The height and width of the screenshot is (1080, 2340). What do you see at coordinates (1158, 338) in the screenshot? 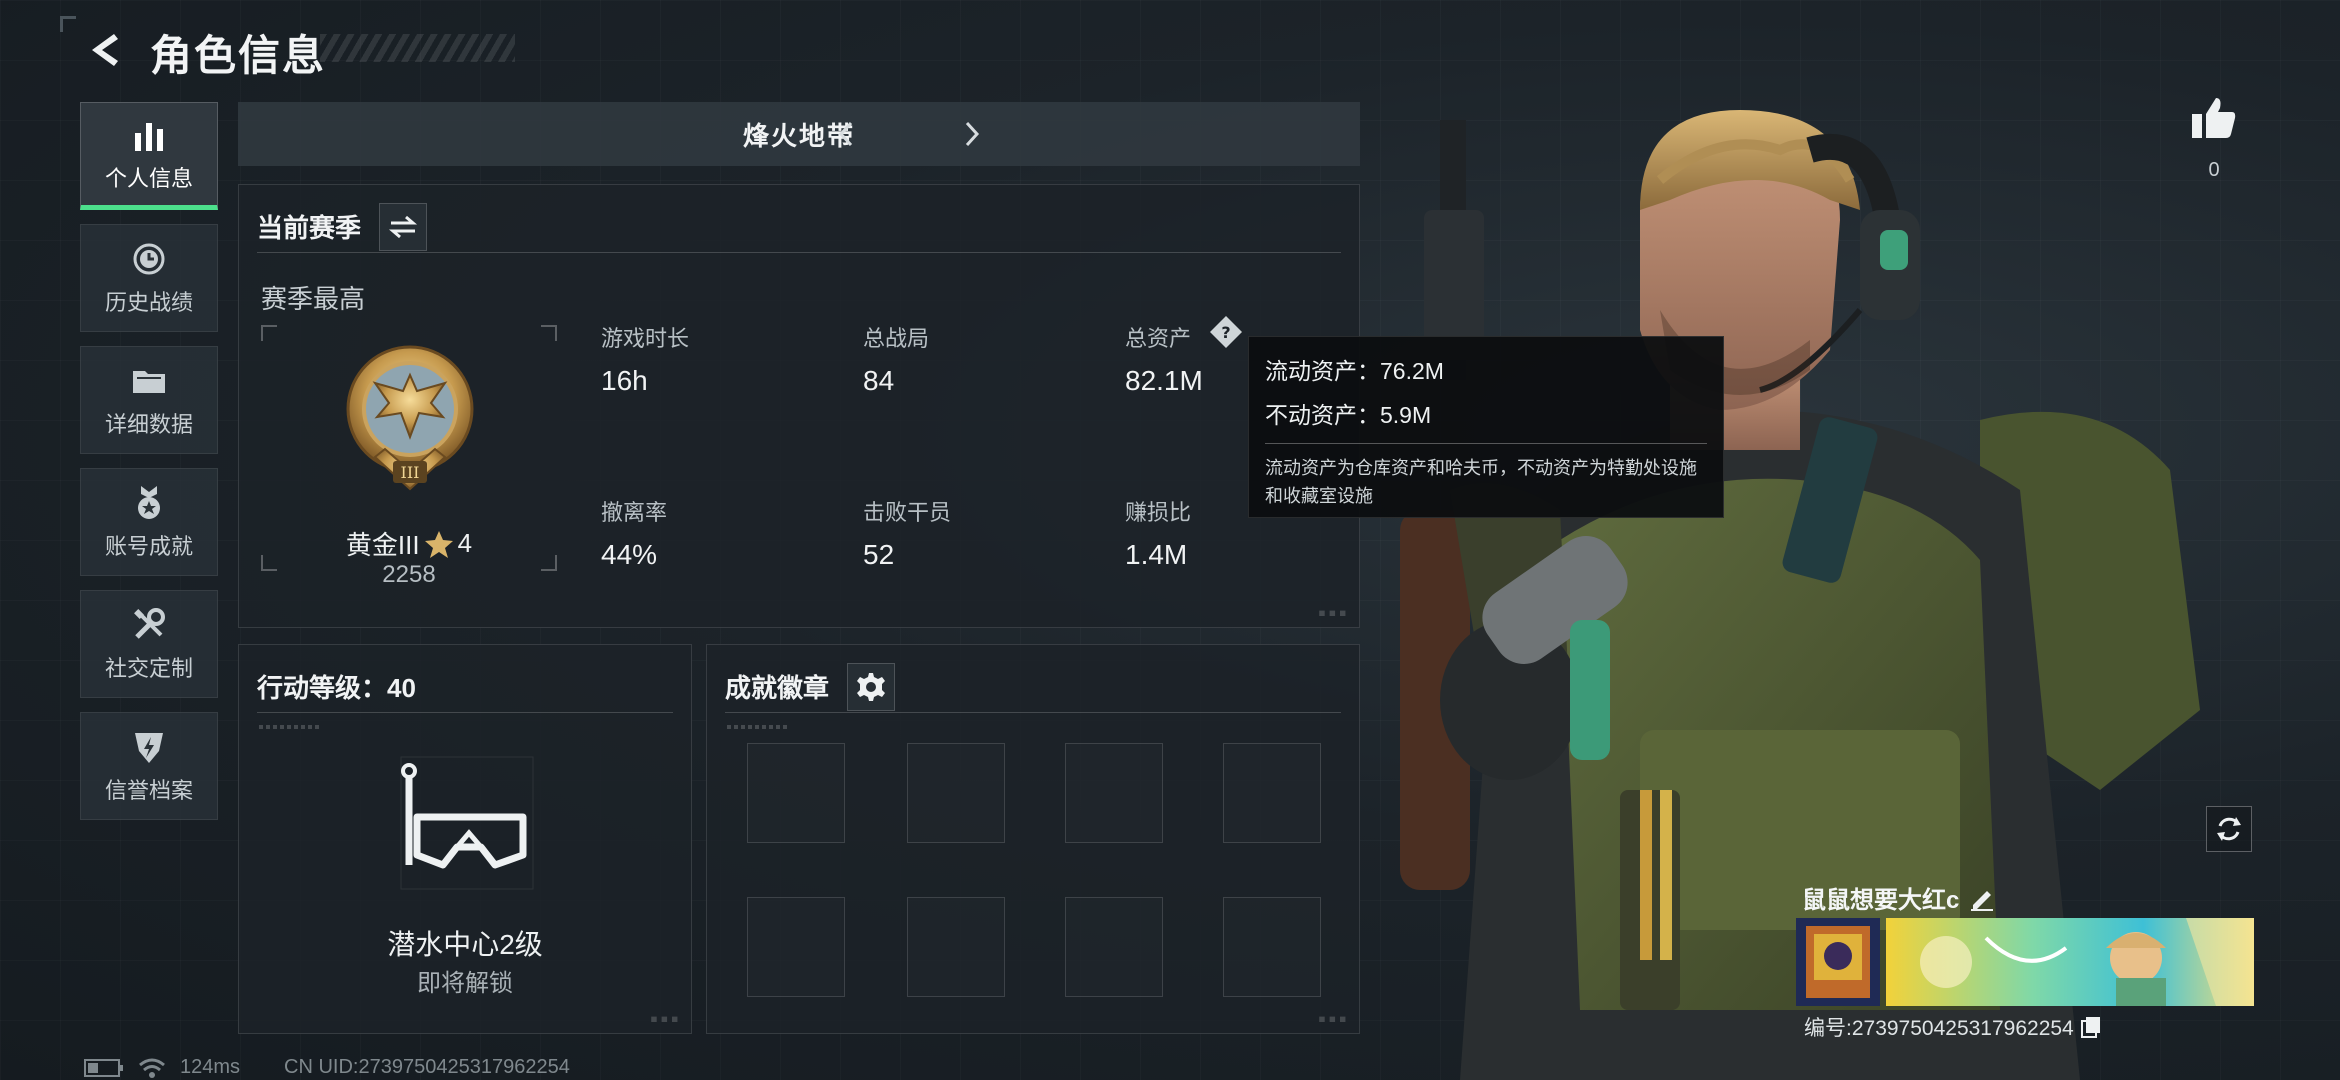
I see `stat-label: 总资产` at bounding box center [1158, 338].